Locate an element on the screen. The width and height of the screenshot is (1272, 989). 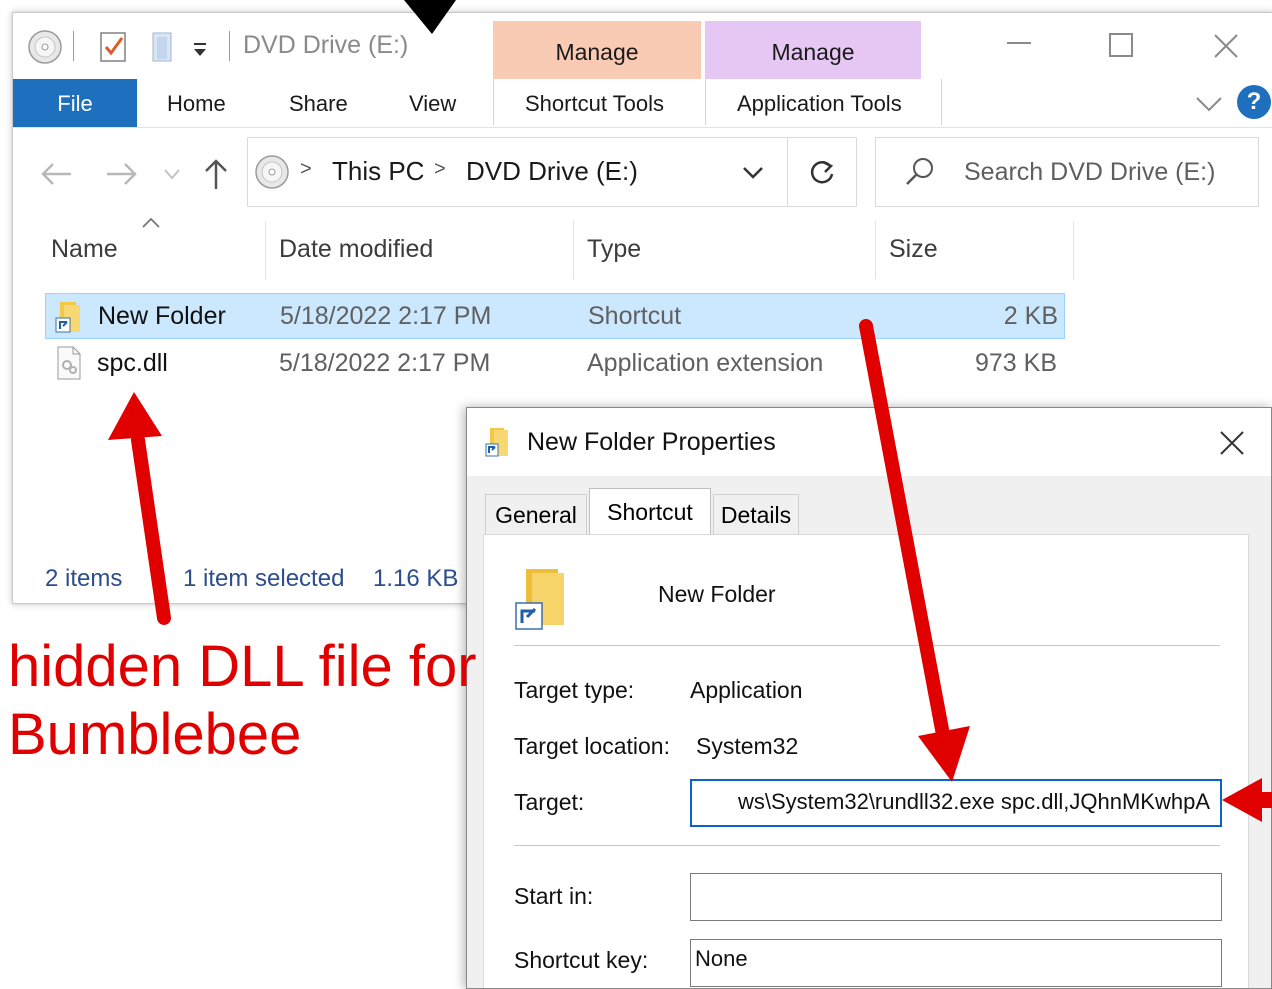
refresh-icon is located at coordinates (822, 172).